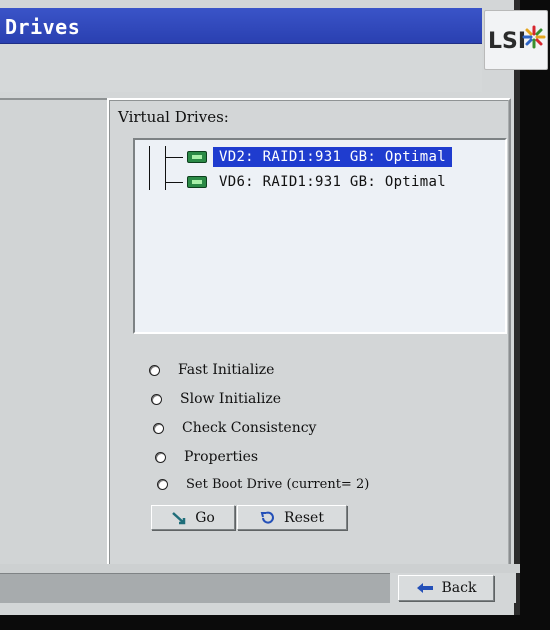 This screenshot has height=630, width=550. What do you see at coordinates (534, 37) in the screenshot?
I see `starburst-icon` at bounding box center [534, 37].